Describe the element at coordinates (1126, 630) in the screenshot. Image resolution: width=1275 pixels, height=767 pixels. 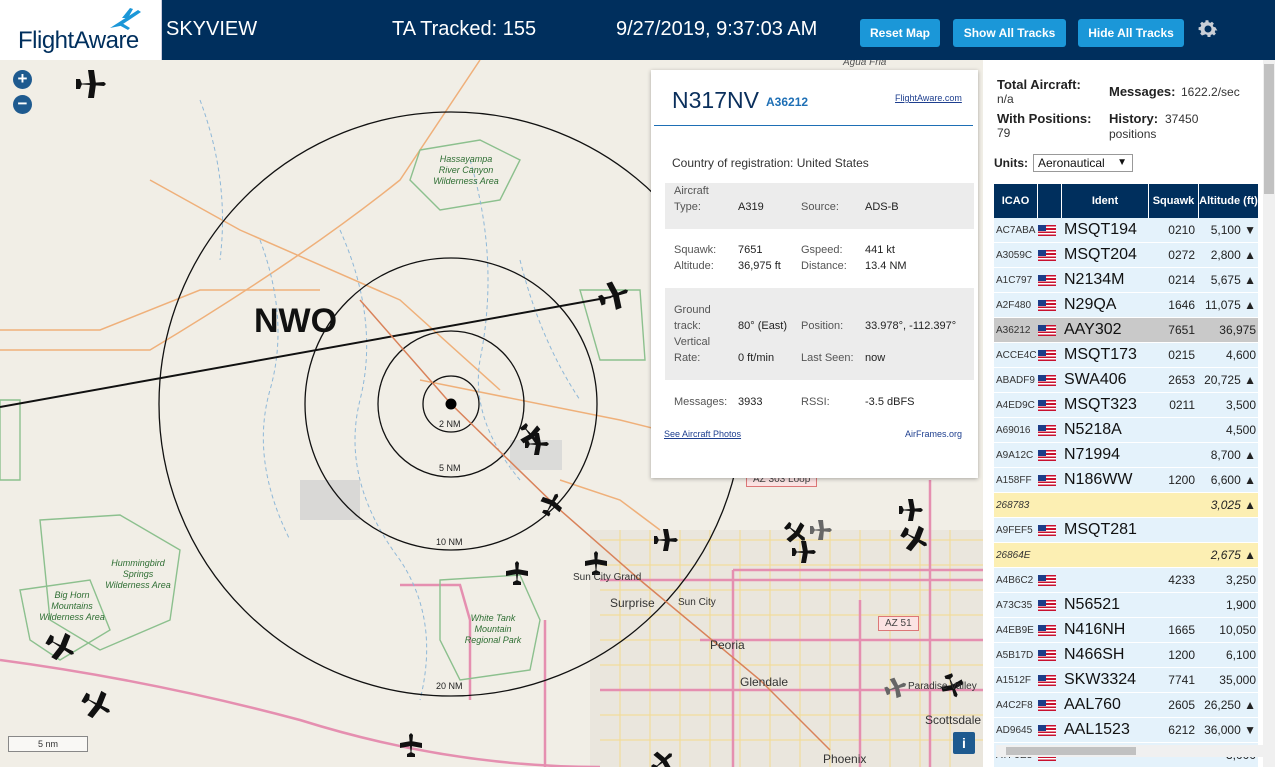
I see `table-row: A4EB9E N416NH 1665 10,050` at that location.